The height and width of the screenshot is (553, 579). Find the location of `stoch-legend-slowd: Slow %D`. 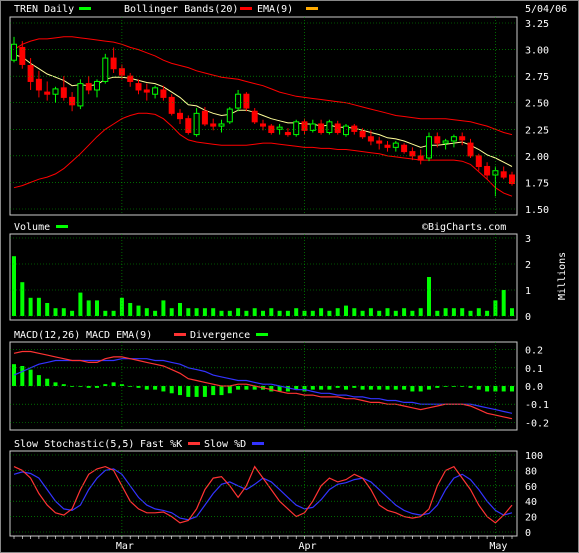

stoch-legend-slowd: Slow %D is located at coordinates (225, 444).